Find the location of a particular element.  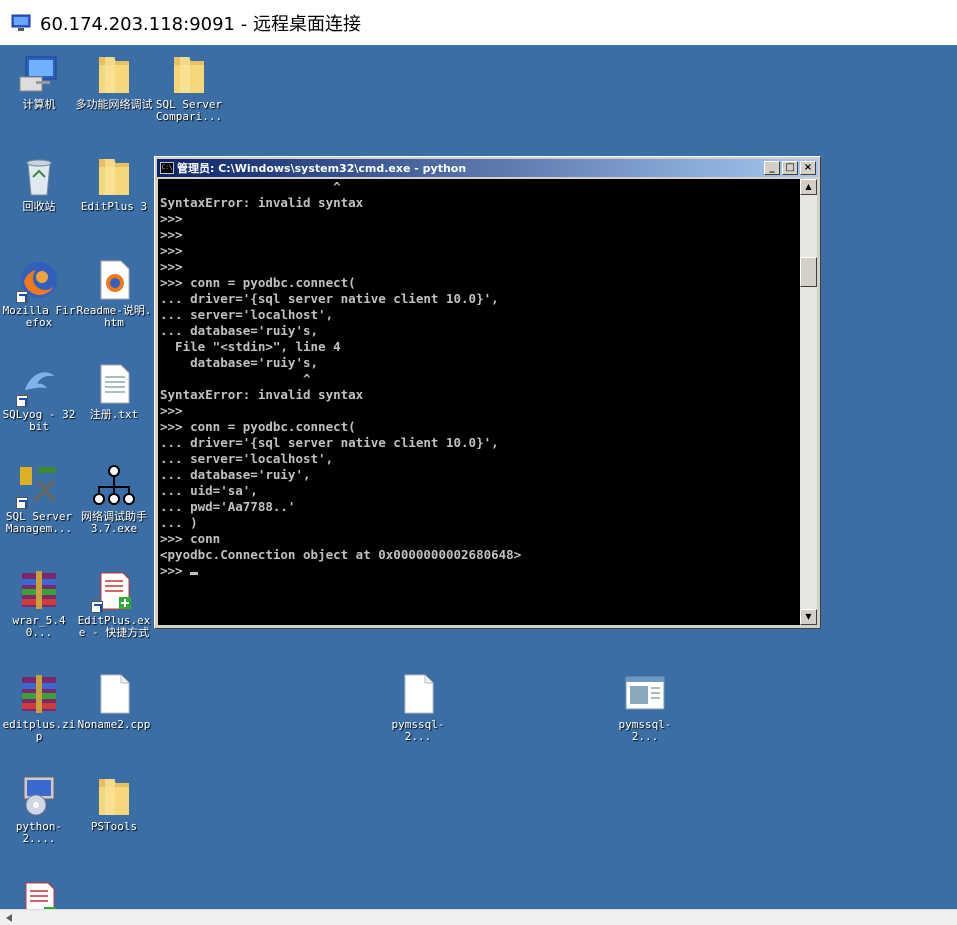

desktop-icon-noname2: Noname2.cpp is located at coordinates (114, 701).